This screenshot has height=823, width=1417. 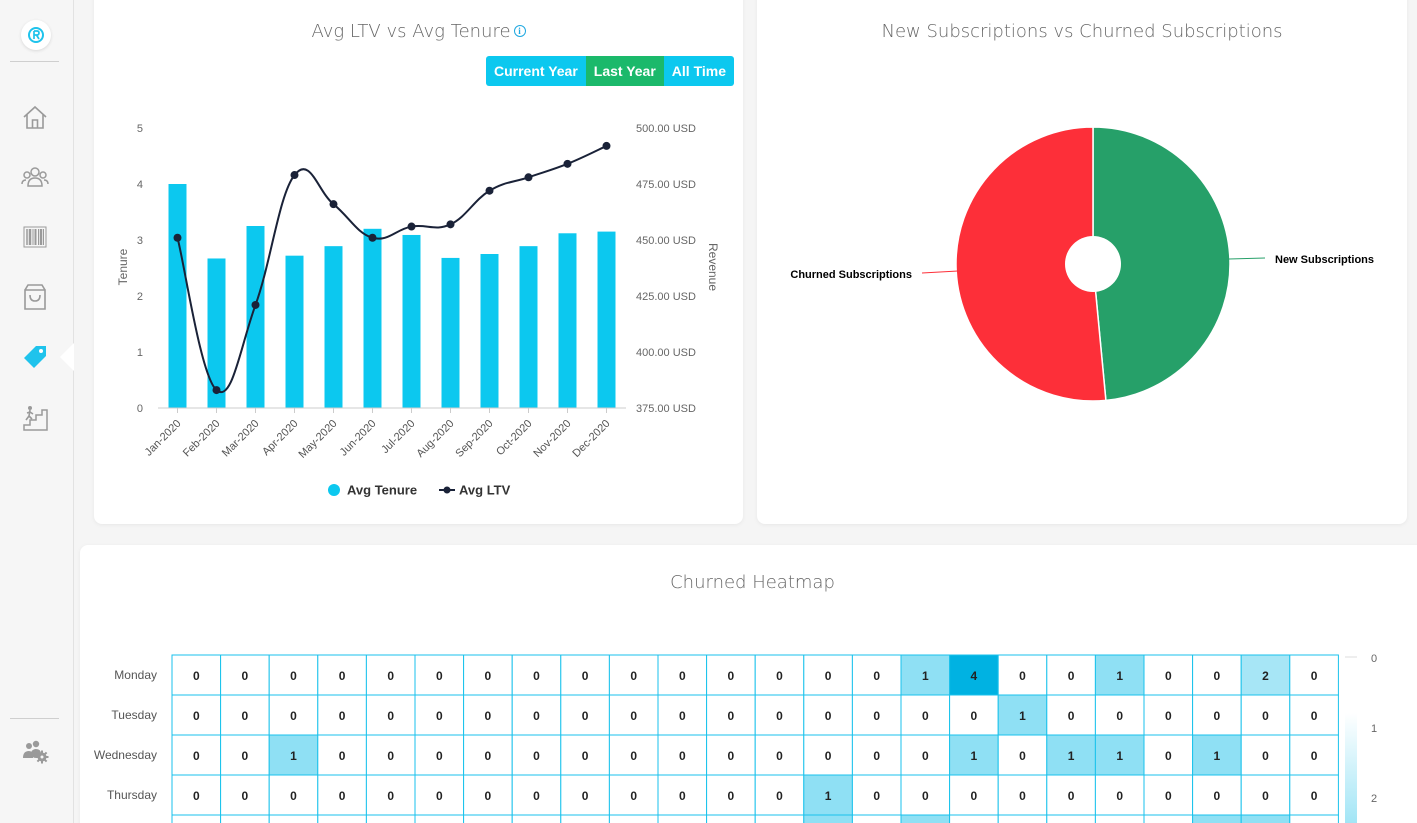 What do you see at coordinates (35, 418) in the screenshot?
I see `sidebar-item-growth` at bounding box center [35, 418].